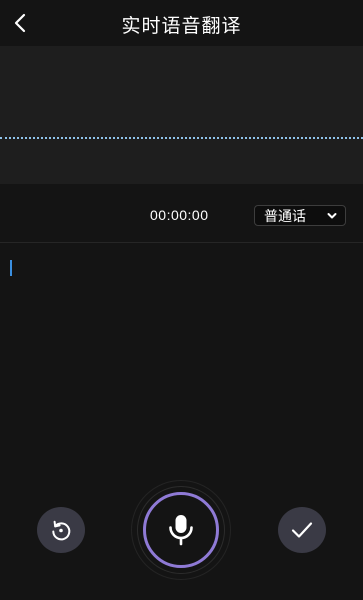 The image size is (363, 600). I want to click on reset-icon, so click(61, 530).